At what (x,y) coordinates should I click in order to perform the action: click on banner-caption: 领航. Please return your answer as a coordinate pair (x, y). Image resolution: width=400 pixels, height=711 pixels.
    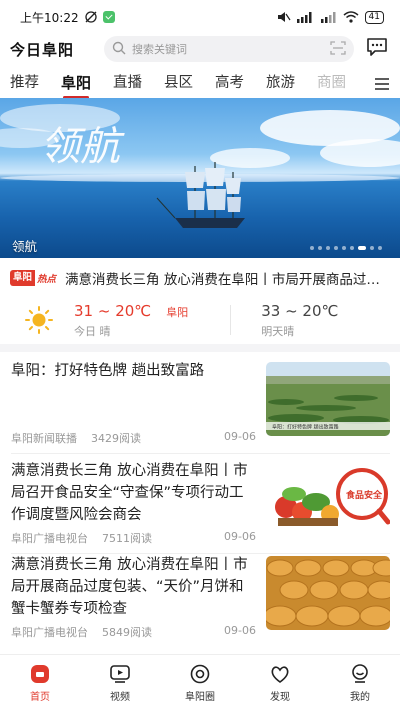
    Looking at the image, I should click on (25, 246).